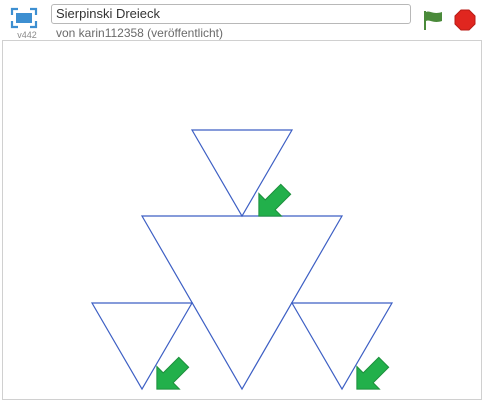 This screenshot has height=402, width=484. I want to click on stop-button, so click(465, 20).